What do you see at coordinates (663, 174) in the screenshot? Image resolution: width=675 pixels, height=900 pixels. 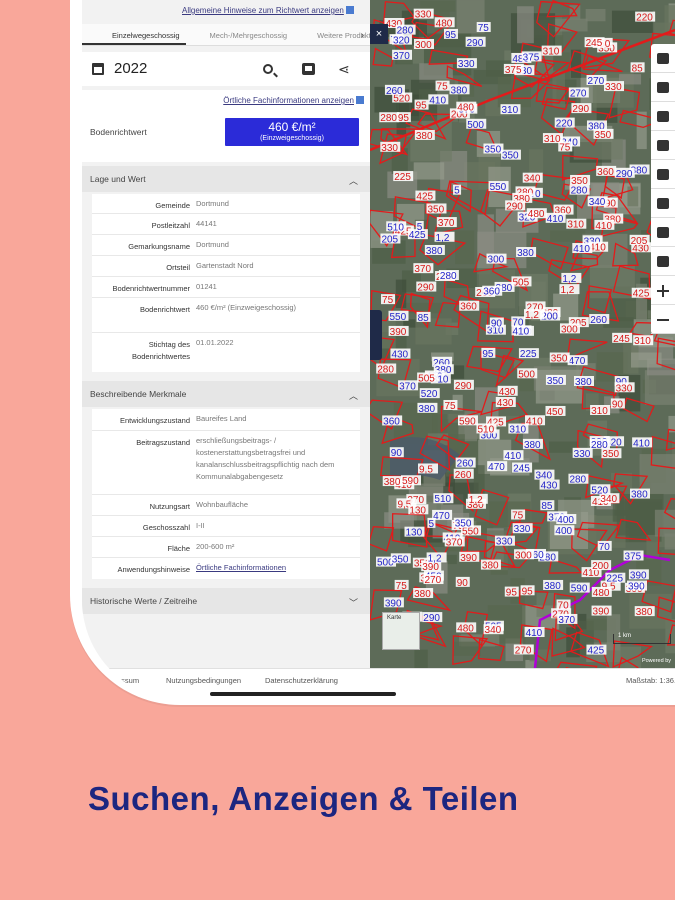 I see `bookmark-button` at bounding box center [663, 174].